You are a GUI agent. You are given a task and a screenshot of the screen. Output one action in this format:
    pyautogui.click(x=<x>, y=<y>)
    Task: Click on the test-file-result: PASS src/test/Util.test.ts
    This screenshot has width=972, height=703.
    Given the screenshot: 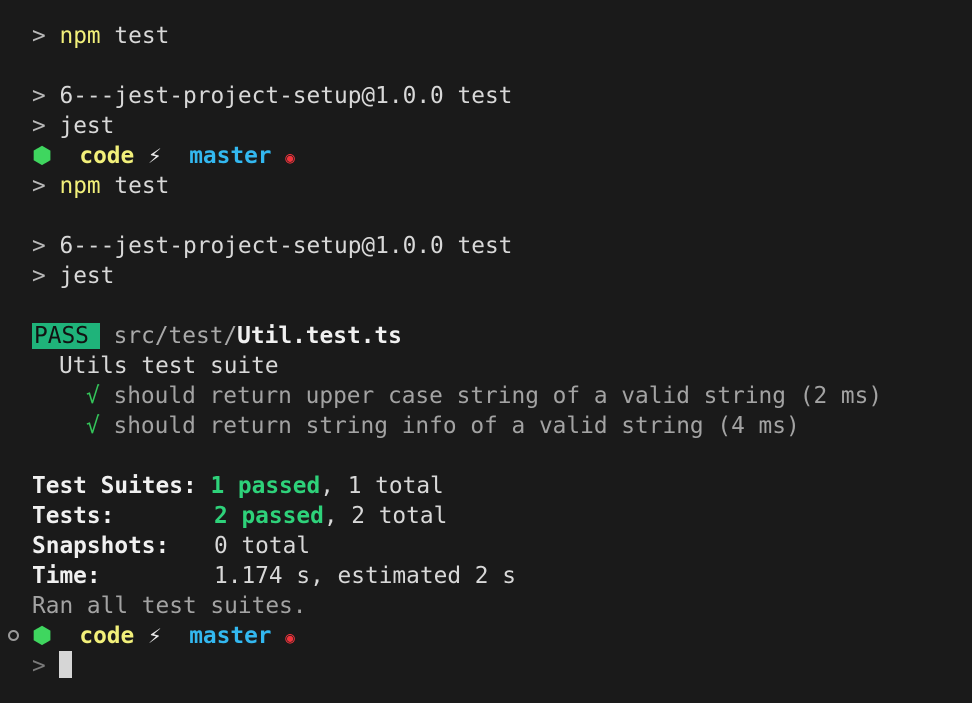 What is the action you would take?
    pyautogui.click(x=217, y=336)
    